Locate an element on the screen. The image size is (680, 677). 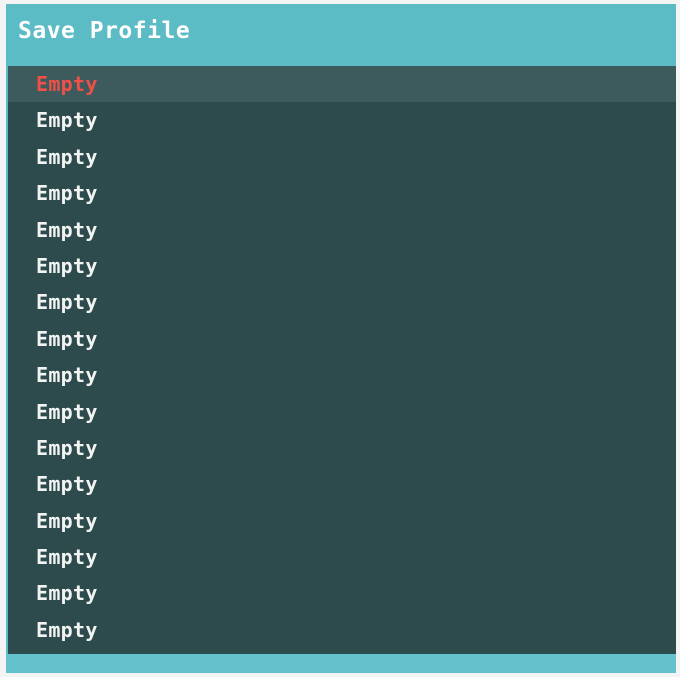
profile-slot-9: Empty is located at coordinates (342, 375).